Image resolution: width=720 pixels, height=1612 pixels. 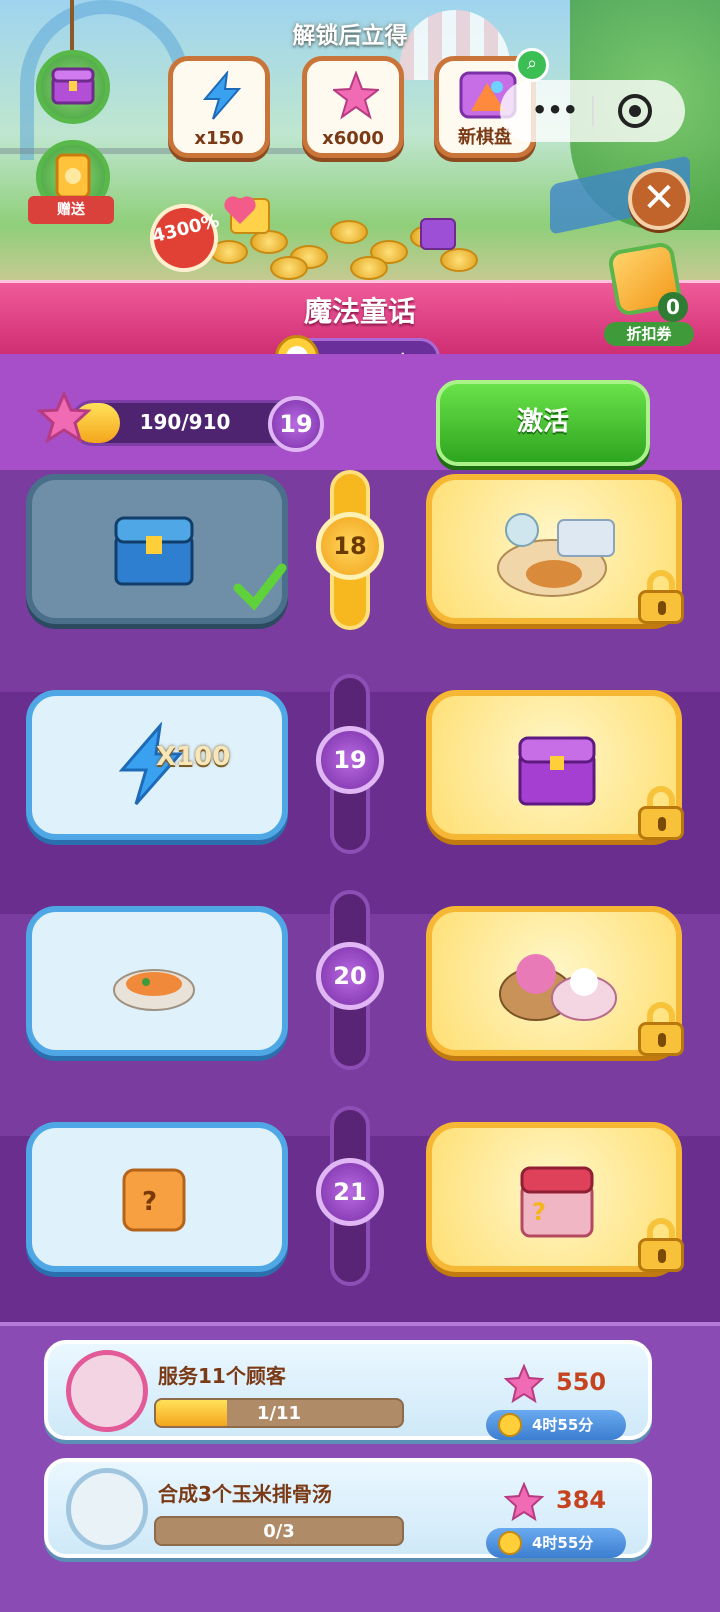 I want to click on mystery-box-icon: ?, so click(x=154, y=1200).